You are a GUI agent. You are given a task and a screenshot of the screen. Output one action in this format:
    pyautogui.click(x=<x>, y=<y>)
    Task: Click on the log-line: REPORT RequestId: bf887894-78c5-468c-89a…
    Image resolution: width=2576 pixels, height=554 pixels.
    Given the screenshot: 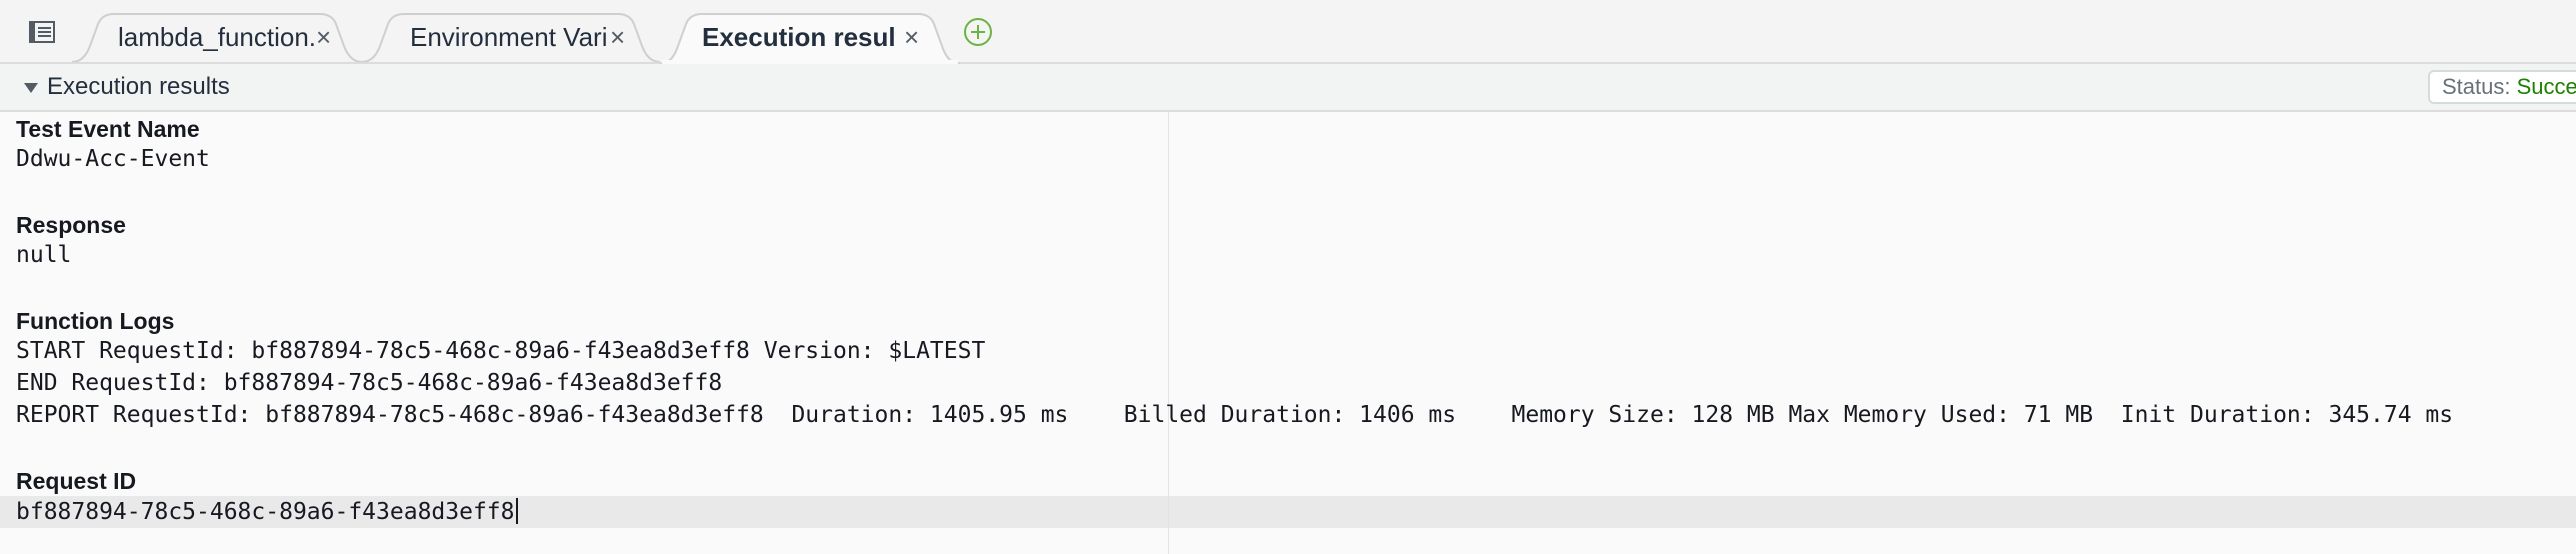 What is the action you would take?
    pyautogui.click(x=1235, y=415)
    